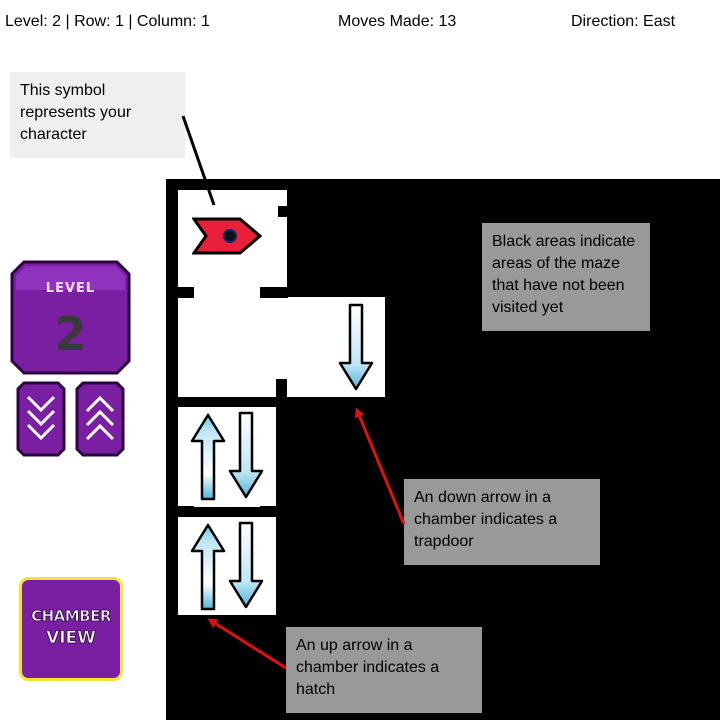 Image resolution: width=720 pixels, height=720 pixels. I want to click on level-down-button, so click(41, 419).